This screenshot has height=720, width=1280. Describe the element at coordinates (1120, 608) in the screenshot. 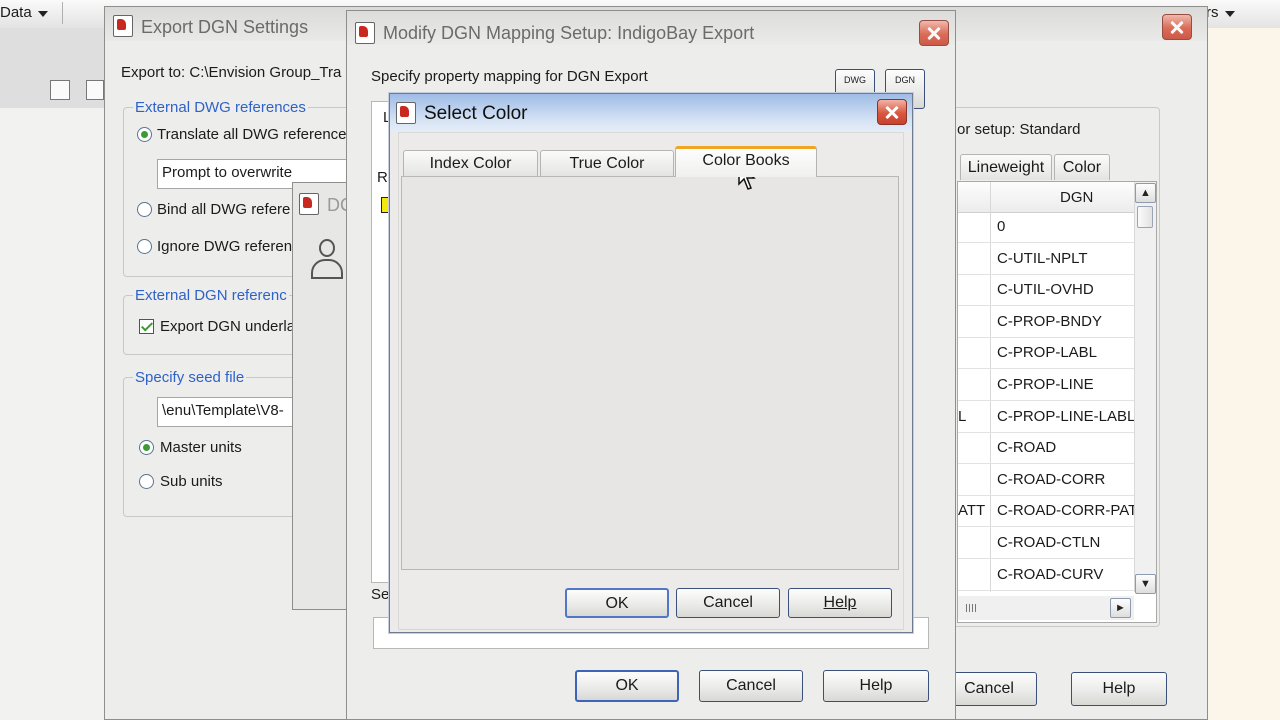

I see `scroll-right-icon: ►` at that location.